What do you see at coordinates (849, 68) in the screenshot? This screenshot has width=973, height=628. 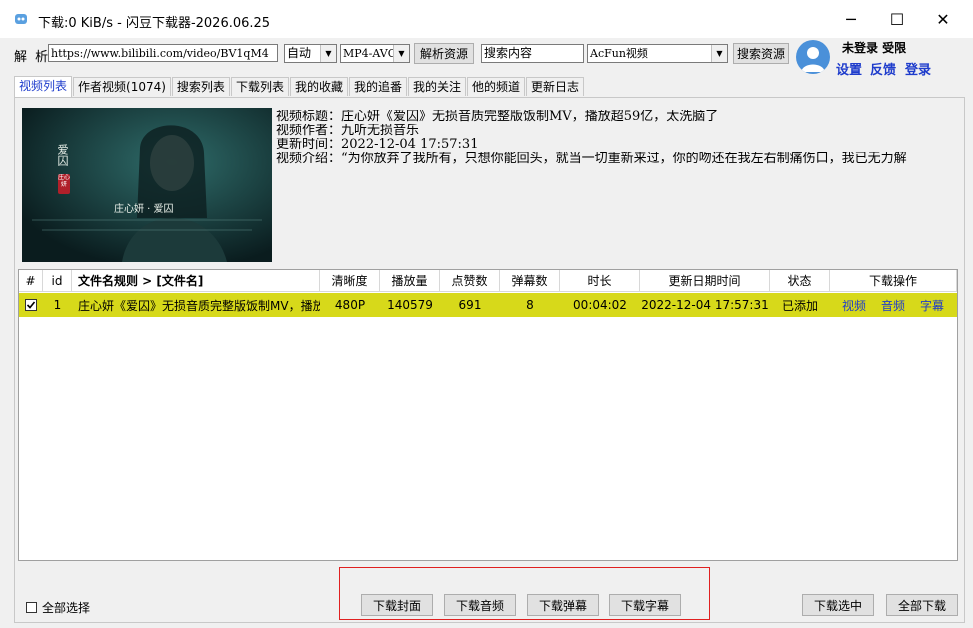 I see `settings-link: 设置` at bounding box center [849, 68].